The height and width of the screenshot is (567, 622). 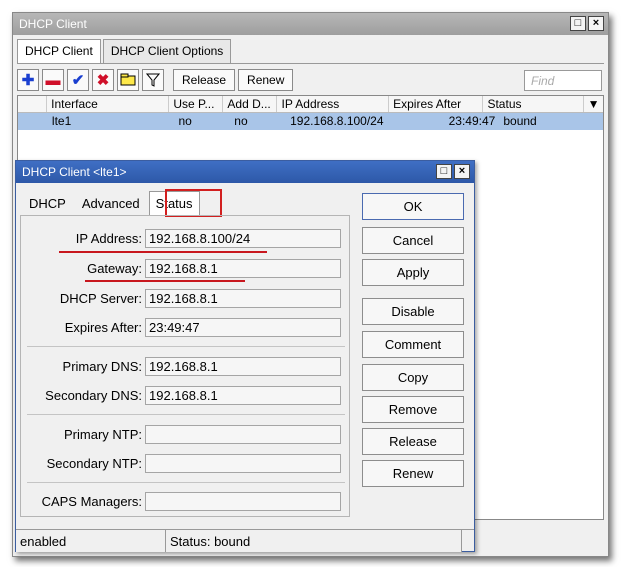 What do you see at coordinates (243, 366) in the screenshot?
I see `primary-dns-field: 192.168.8.1` at bounding box center [243, 366].